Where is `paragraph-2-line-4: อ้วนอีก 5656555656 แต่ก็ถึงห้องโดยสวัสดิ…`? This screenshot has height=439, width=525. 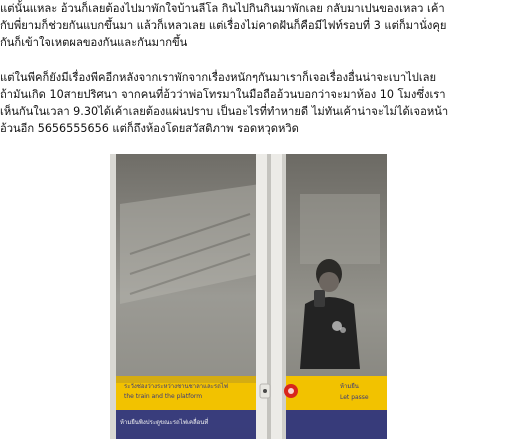 paragraph-2-line-4: อ้วนอีก 5656555656 แต่ก็ถึงห้องโดยสวัสดิ… is located at coordinates (149, 128).